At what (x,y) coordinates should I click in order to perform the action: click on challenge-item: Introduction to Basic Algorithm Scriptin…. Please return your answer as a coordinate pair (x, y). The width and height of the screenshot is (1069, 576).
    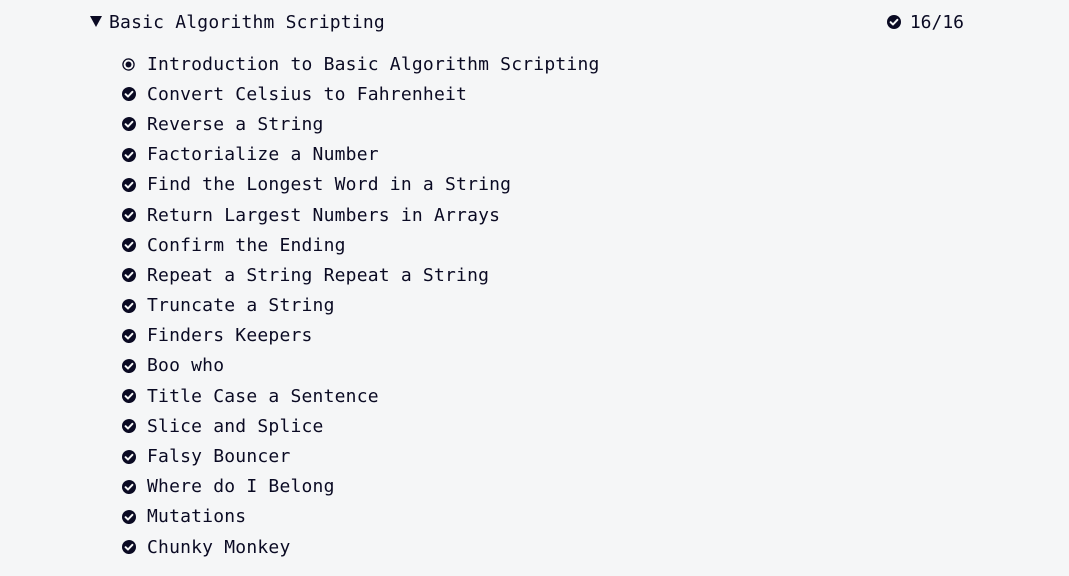
    Looking at the image, I should click on (361, 64).